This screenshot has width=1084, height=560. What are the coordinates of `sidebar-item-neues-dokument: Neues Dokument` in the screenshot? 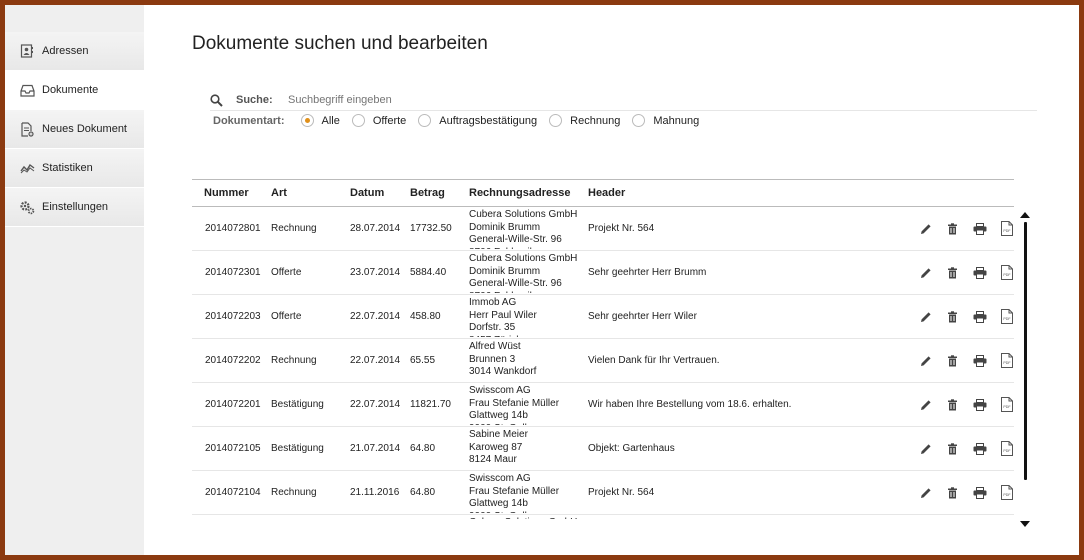 It's located at (74, 129).